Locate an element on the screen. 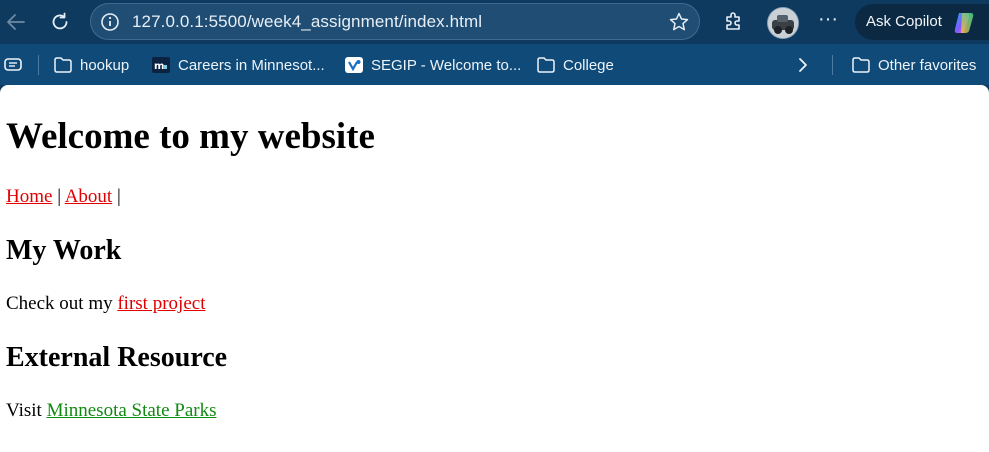 The height and width of the screenshot is (452, 989). mn-logo-icon: m is located at coordinates (161, 65).